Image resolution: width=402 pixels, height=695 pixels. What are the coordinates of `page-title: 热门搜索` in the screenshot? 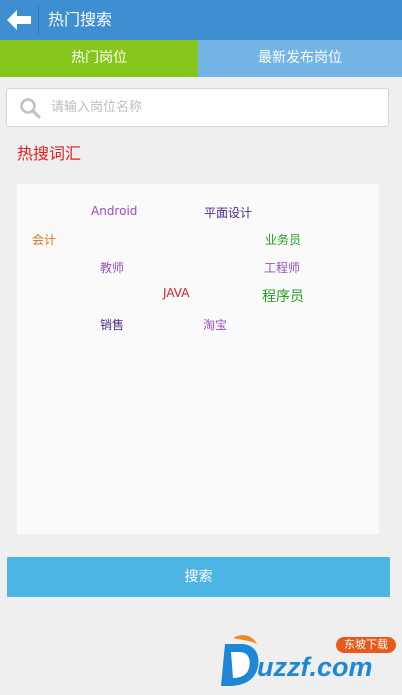 It's located at (80, 19).